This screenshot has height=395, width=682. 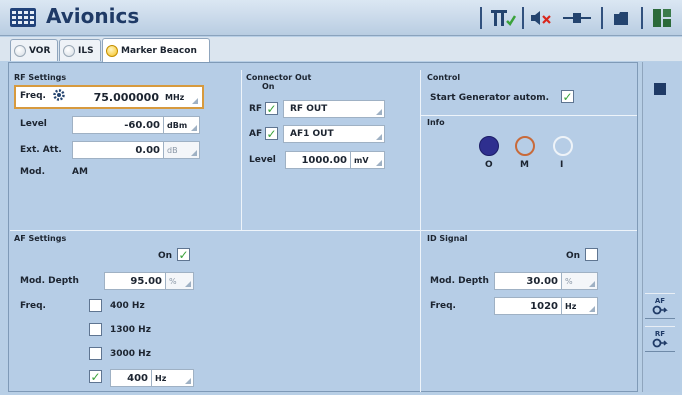 What do you see at coordinates (23, 17) in the screenshot?
I see `app-menu-icon` at bounding box center [23, 17].